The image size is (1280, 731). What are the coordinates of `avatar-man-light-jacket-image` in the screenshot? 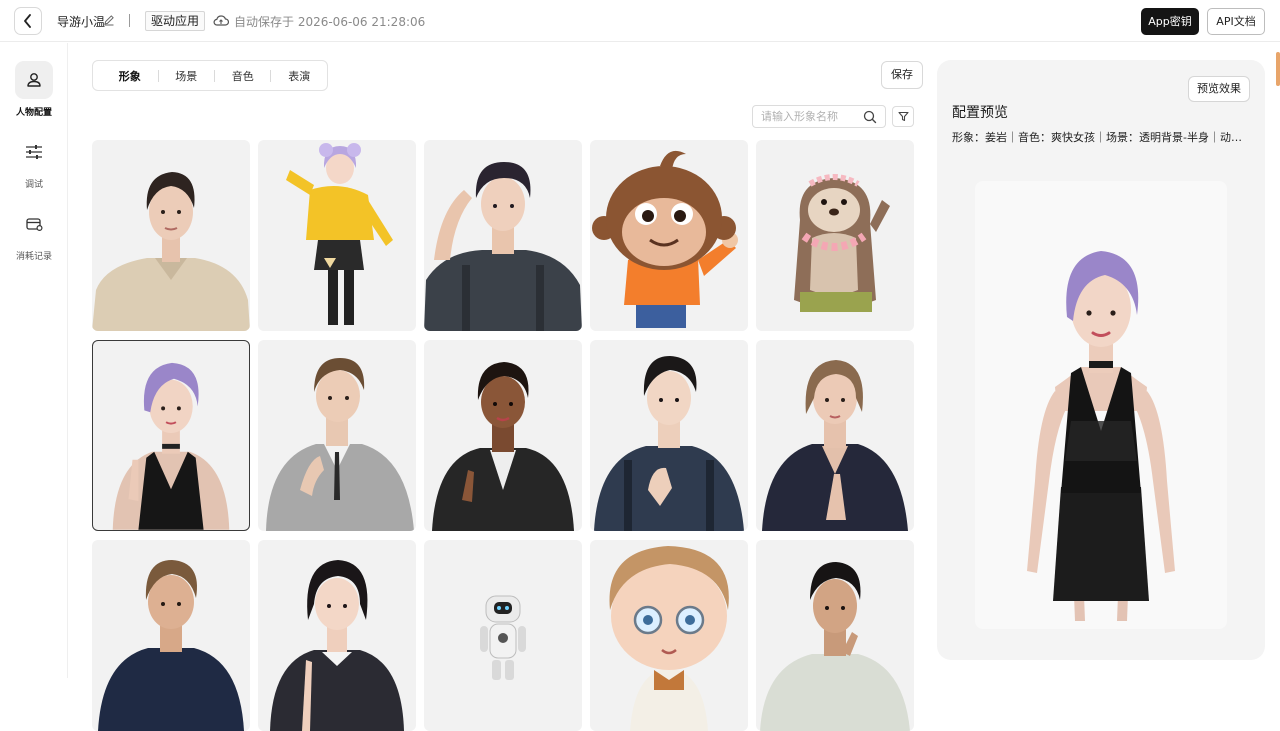 It's located at (835, 646).